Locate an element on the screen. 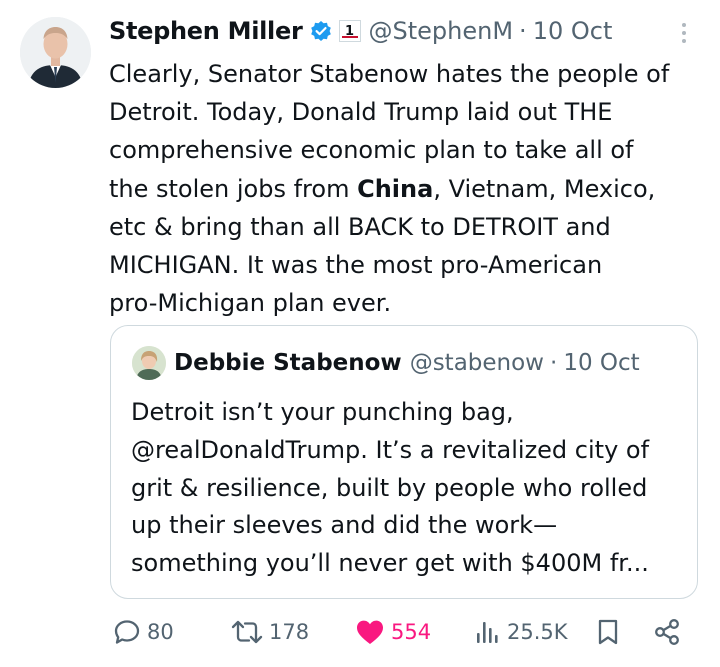  tweet-text-segment: , Vietnam, Mexico, is located at coordinates (544, 188).